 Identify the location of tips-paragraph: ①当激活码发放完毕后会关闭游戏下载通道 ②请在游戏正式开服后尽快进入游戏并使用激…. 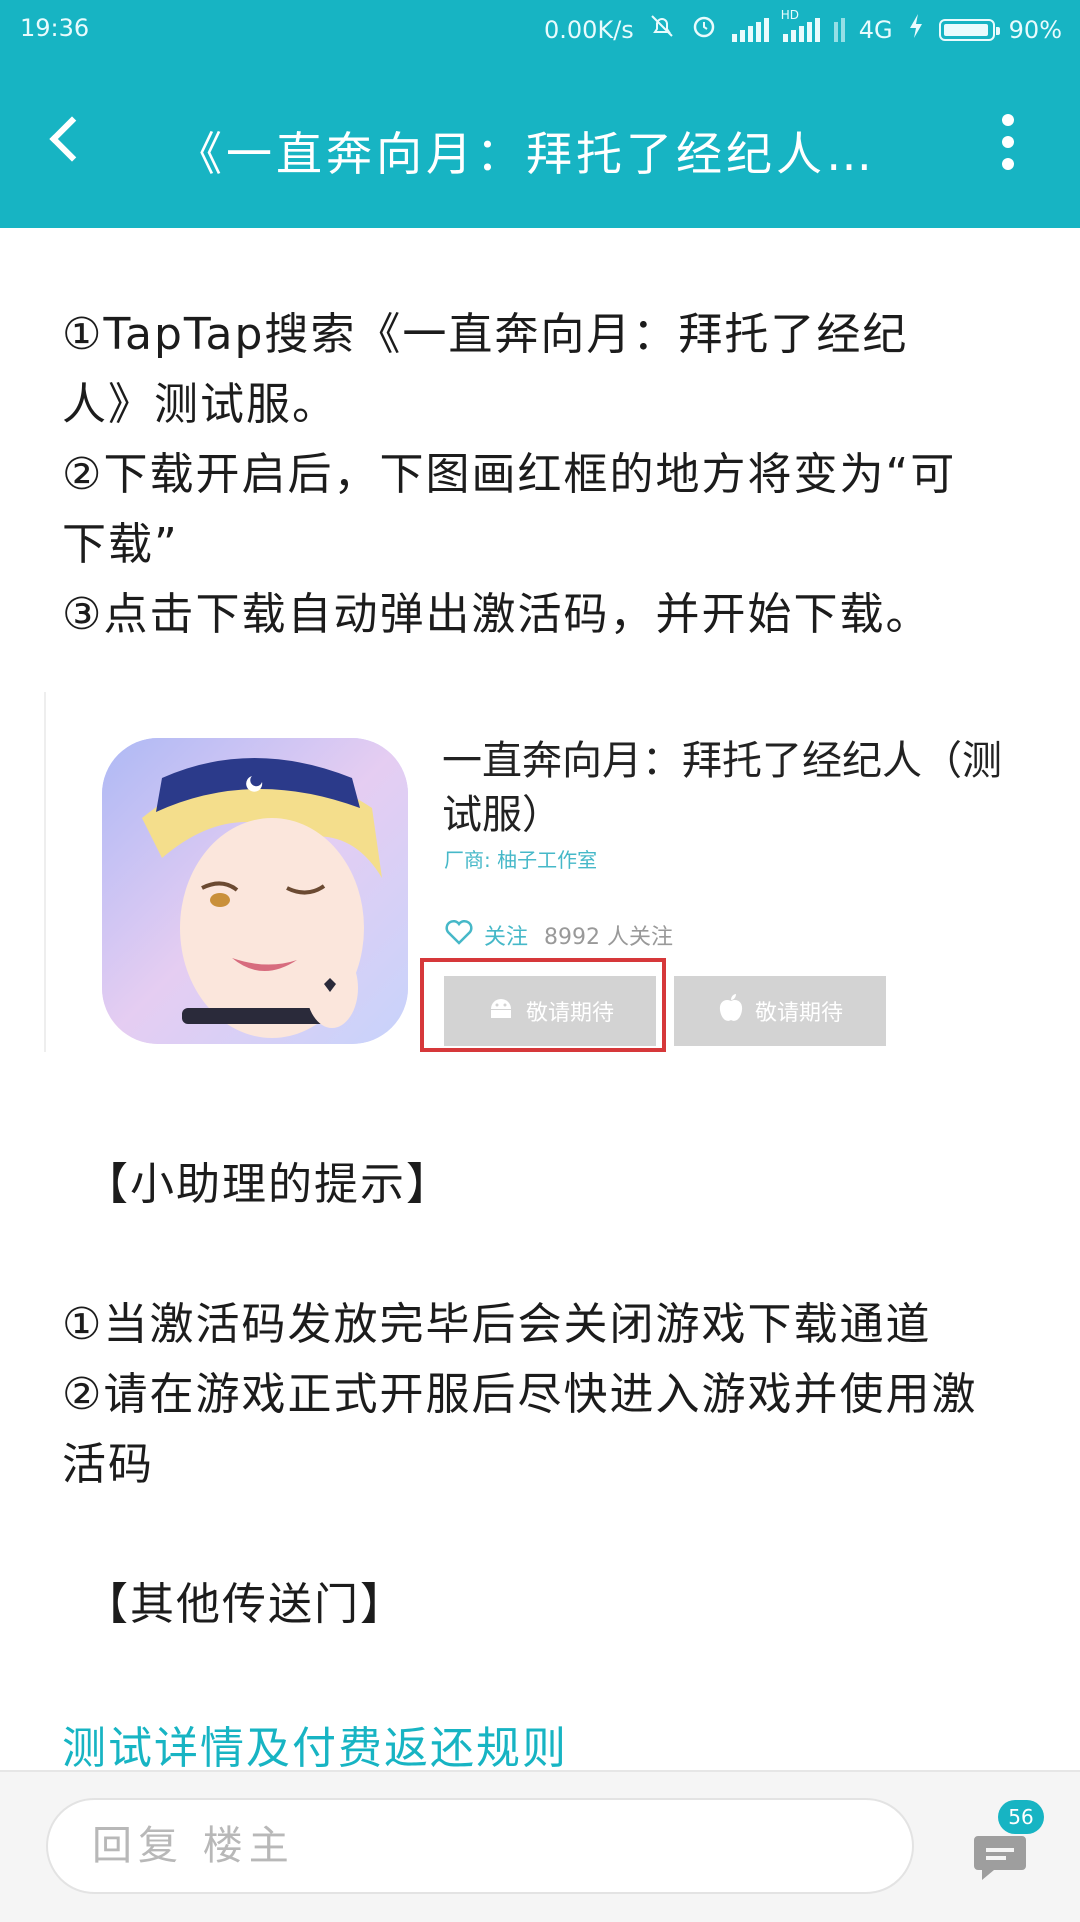
(542, 1395).